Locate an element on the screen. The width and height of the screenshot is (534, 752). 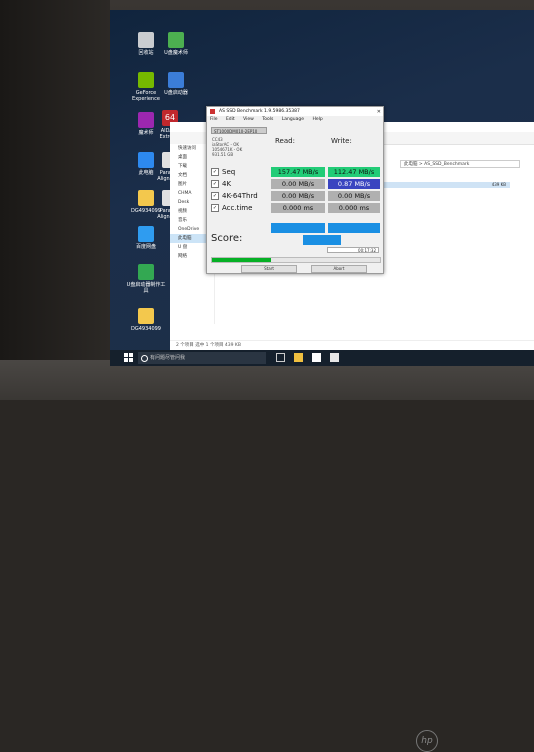
app-icon is located at coordinates (212, 111).